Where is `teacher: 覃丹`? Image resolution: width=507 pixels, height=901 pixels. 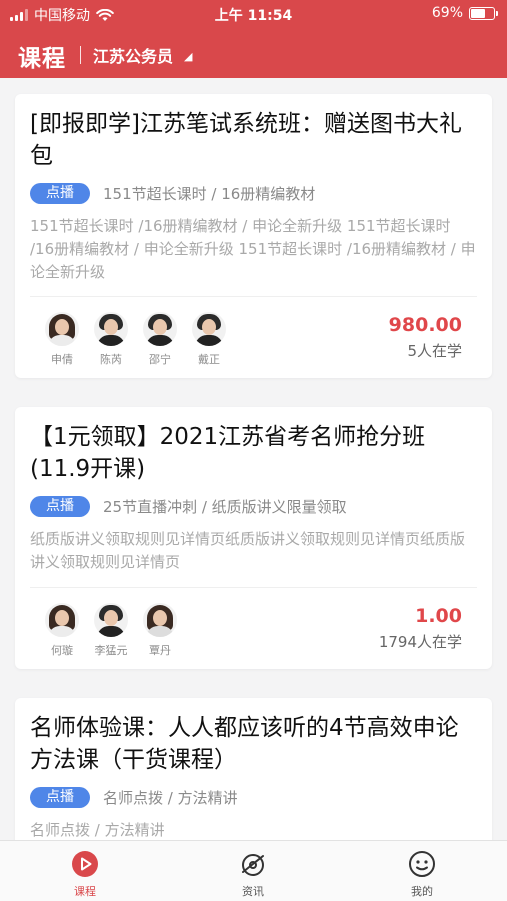 teacher: 覃丹 is located at coordinates (160, 630).